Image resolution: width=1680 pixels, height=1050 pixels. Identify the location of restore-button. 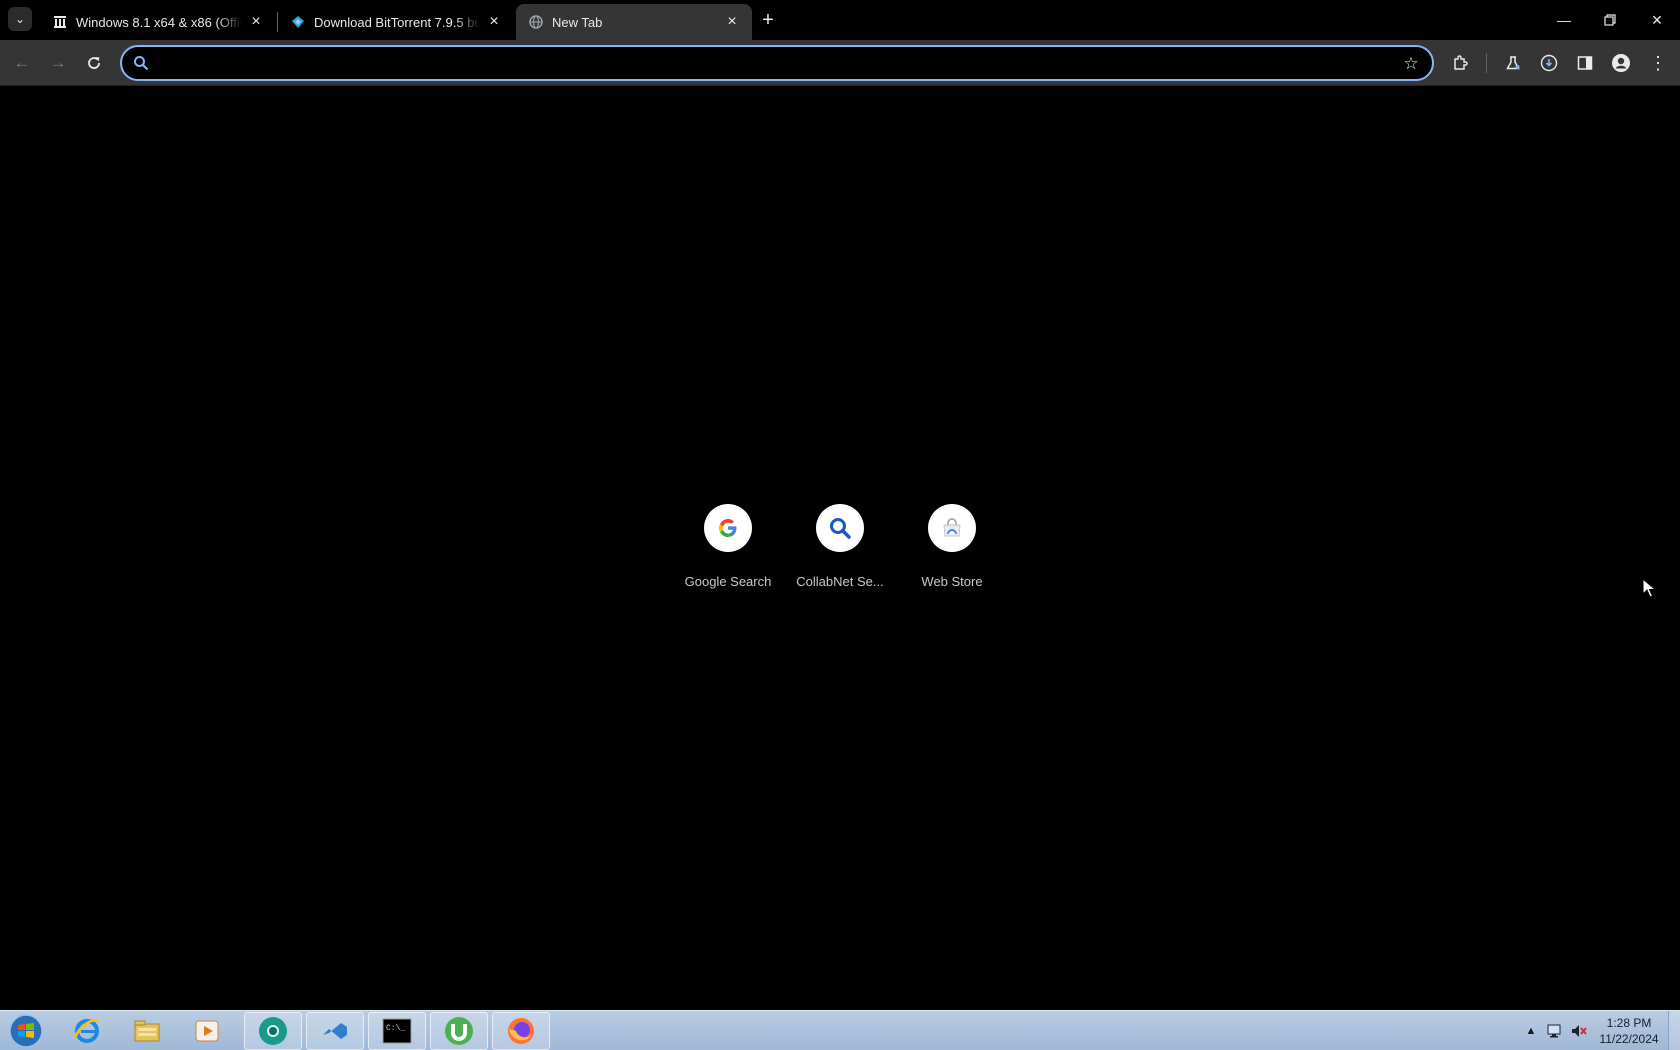
(1610, 20).